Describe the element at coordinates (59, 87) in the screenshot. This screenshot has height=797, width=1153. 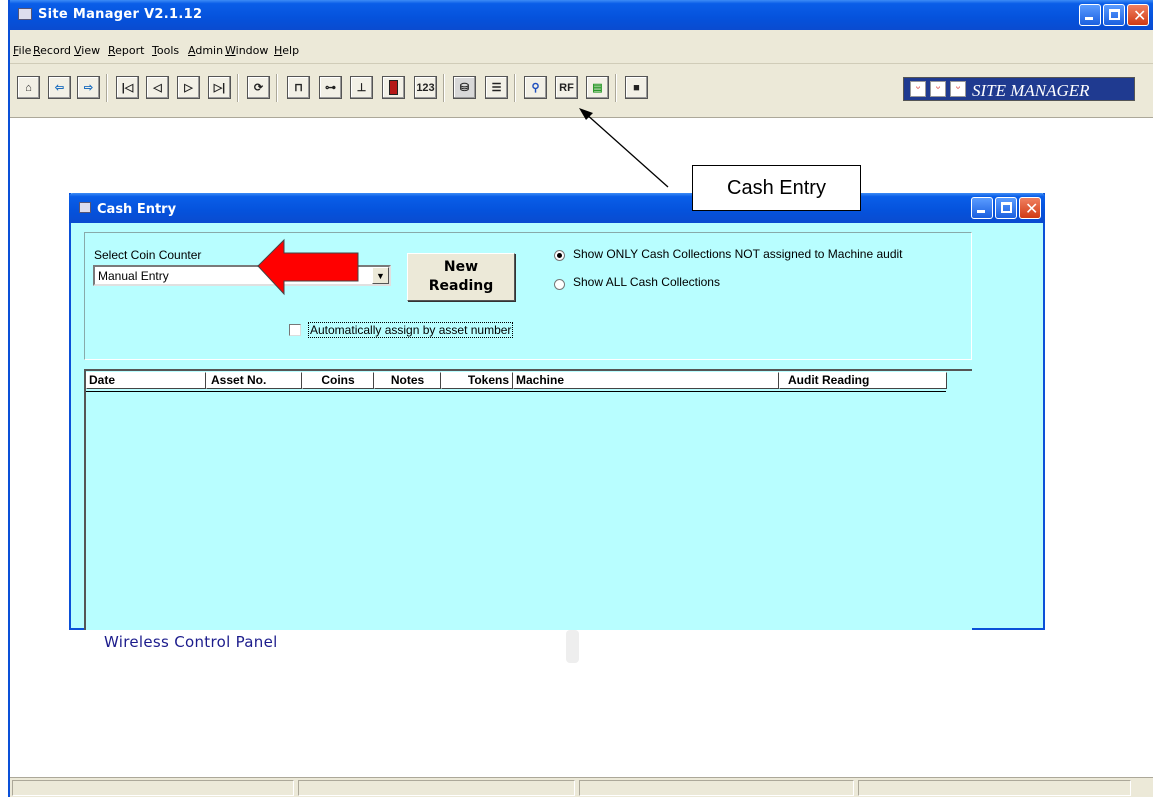
I see `back-arrow-icon: ⇦` at that location.